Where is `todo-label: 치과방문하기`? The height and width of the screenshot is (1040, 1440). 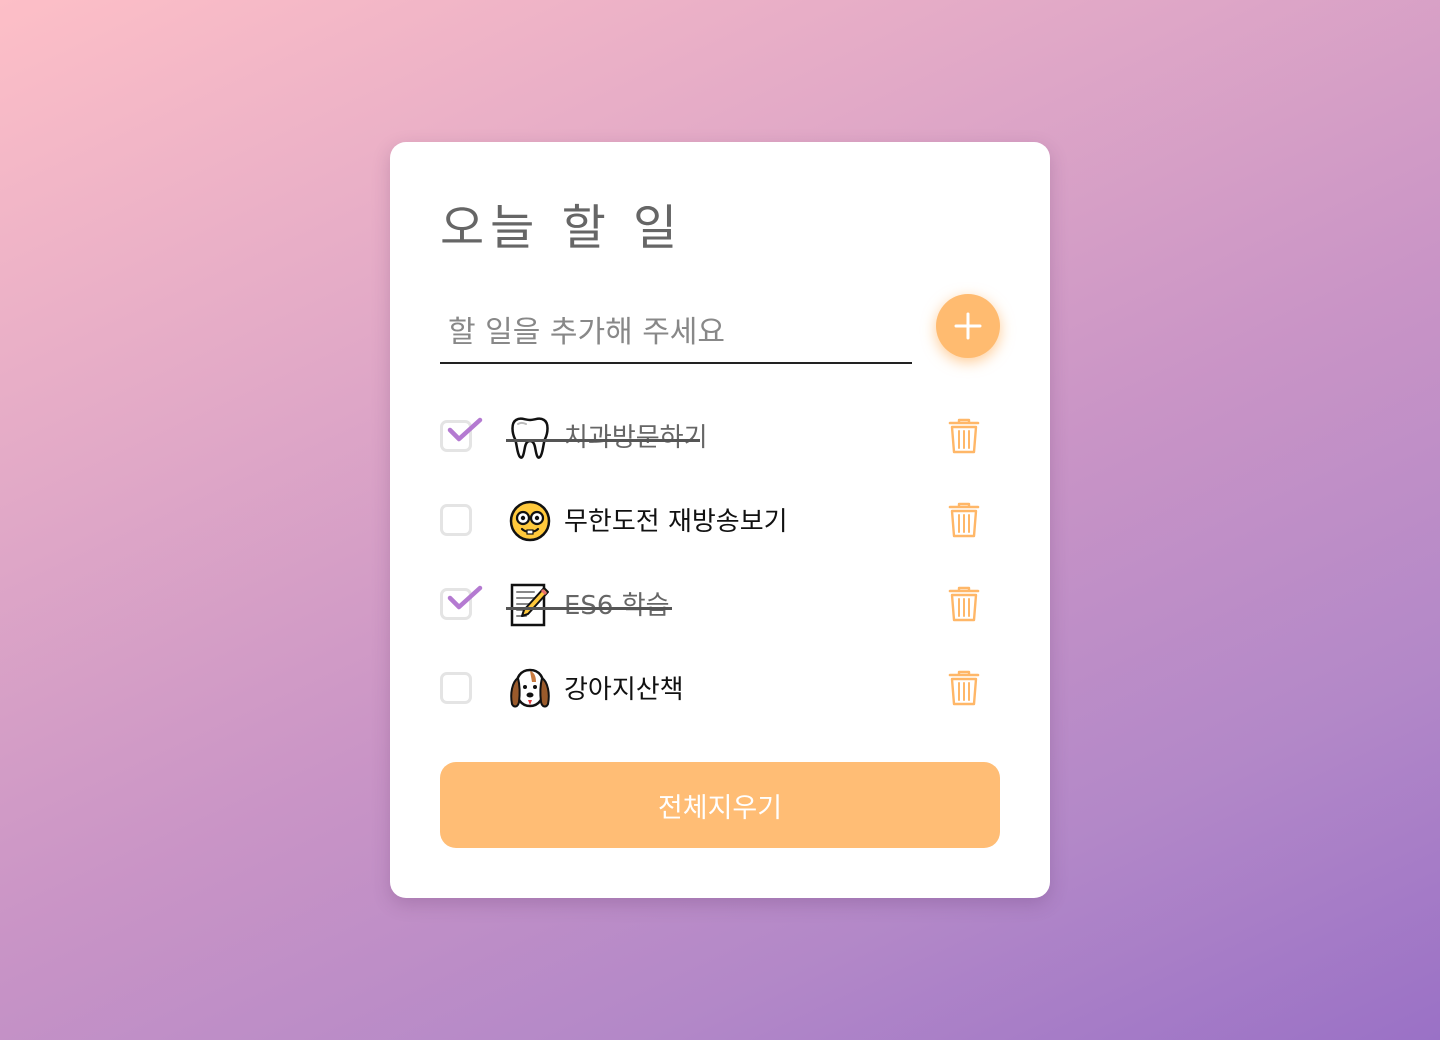
todo-label: 치과방문하기 is located at coordinates (636, 438).